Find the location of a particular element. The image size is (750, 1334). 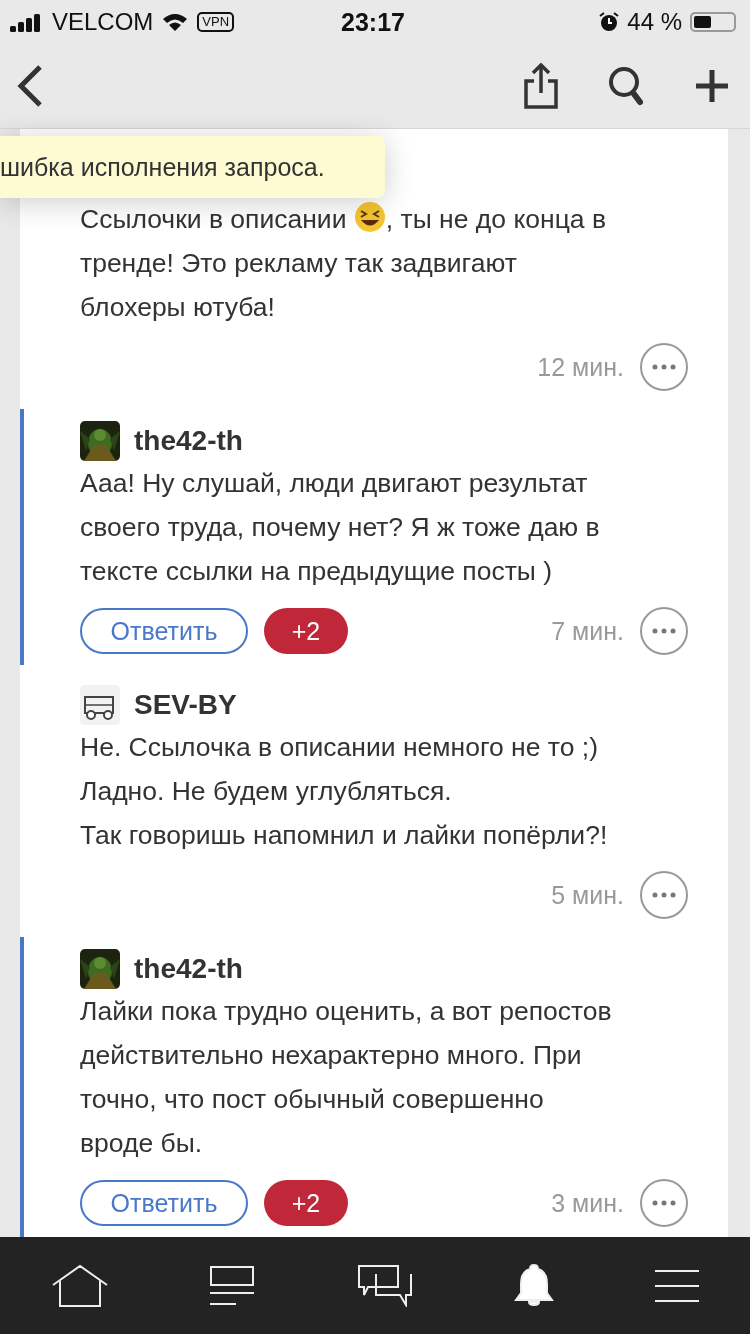

clock: 23:17 is located at coordinates (373, 22).